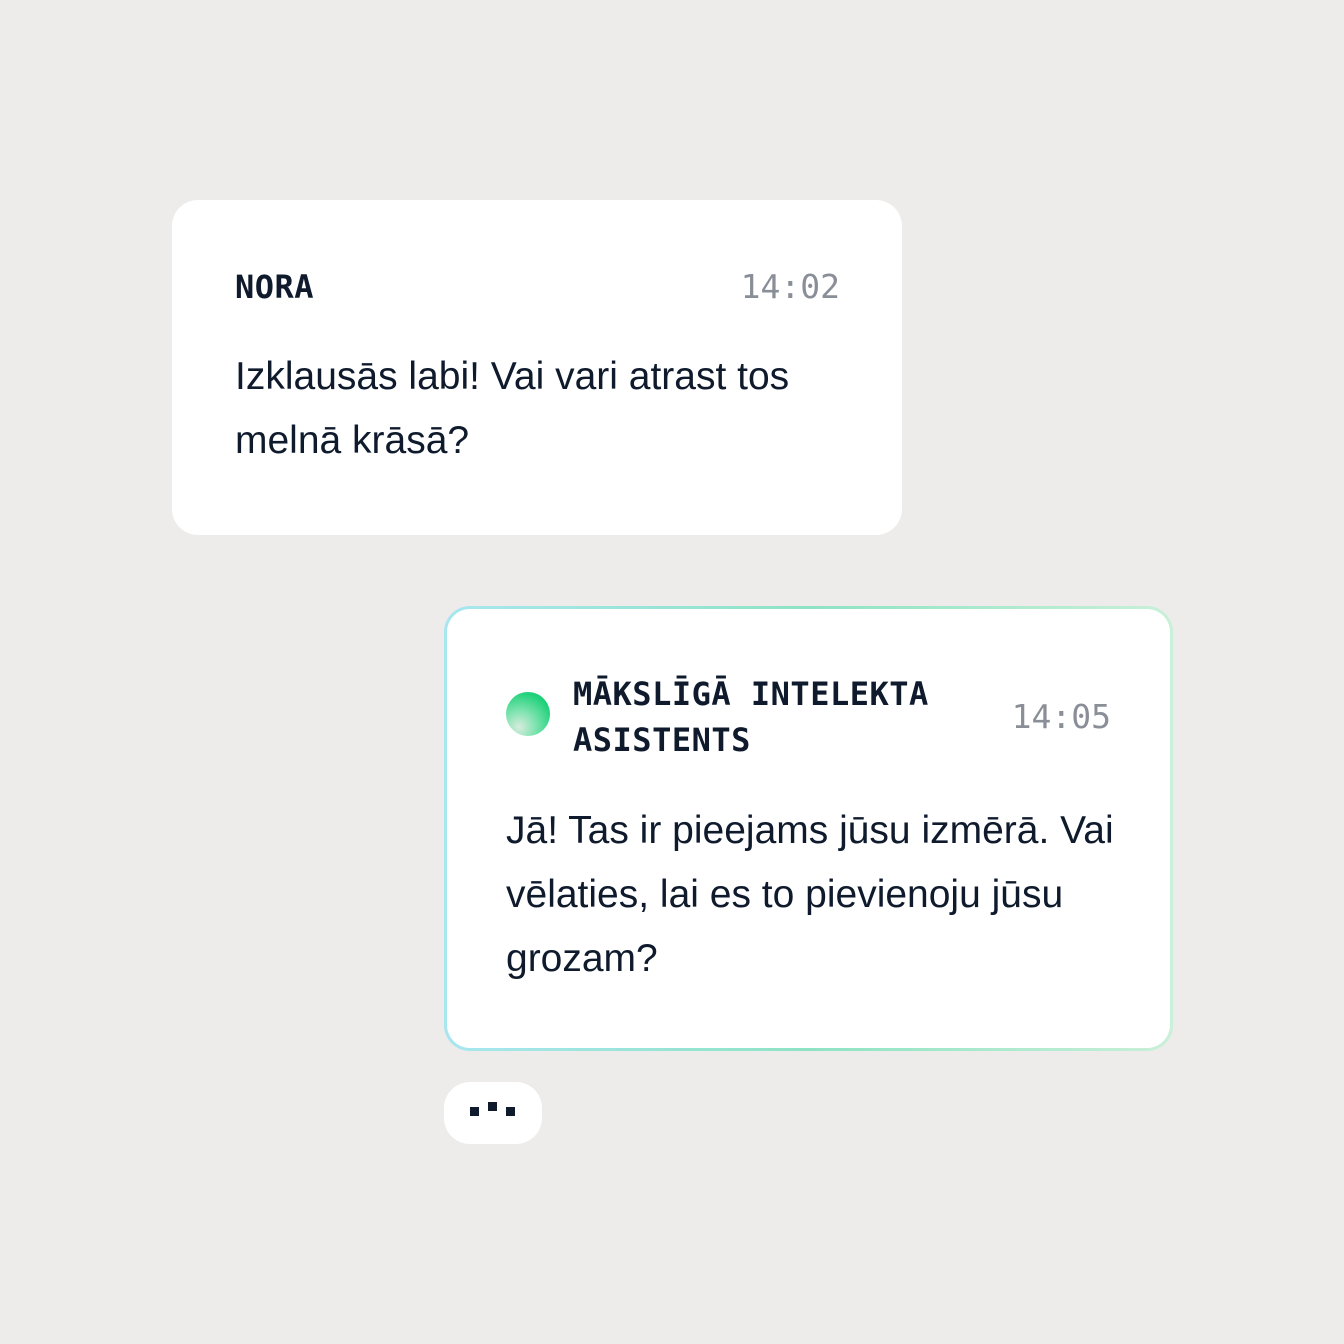 This screenshot has height=1344, width=1344. What do you see at coordinates (493, 1113) in the screenshot?
I see `typing-indicator` at bounding box center [493, 1113].